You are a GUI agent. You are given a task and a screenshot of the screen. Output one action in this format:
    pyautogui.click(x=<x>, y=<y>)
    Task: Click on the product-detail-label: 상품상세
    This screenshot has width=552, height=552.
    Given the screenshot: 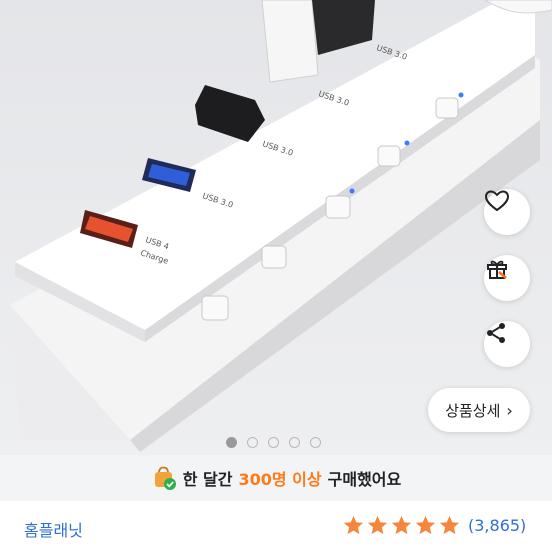 What is the action you would take?
    pyautogui.click(x=473, y=410)
    